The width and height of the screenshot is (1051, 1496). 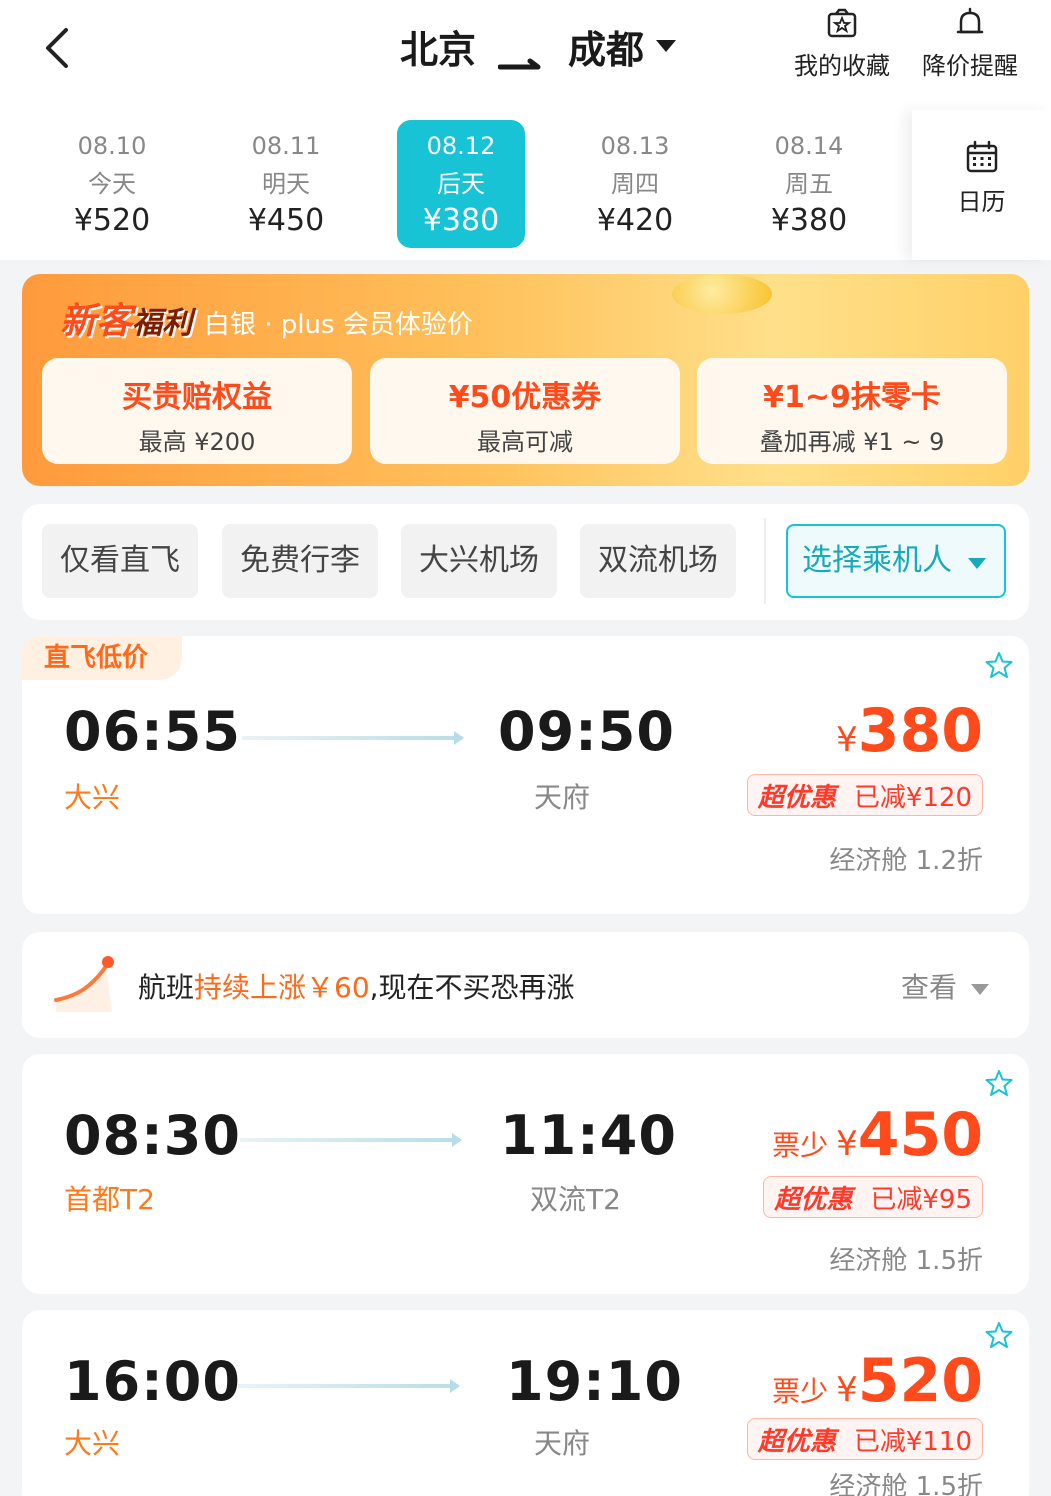 What do you see at coordinates (842, 66) in the screenshot?
I see `favorites-label: 我的收藏` at bounding box center [842, 66].